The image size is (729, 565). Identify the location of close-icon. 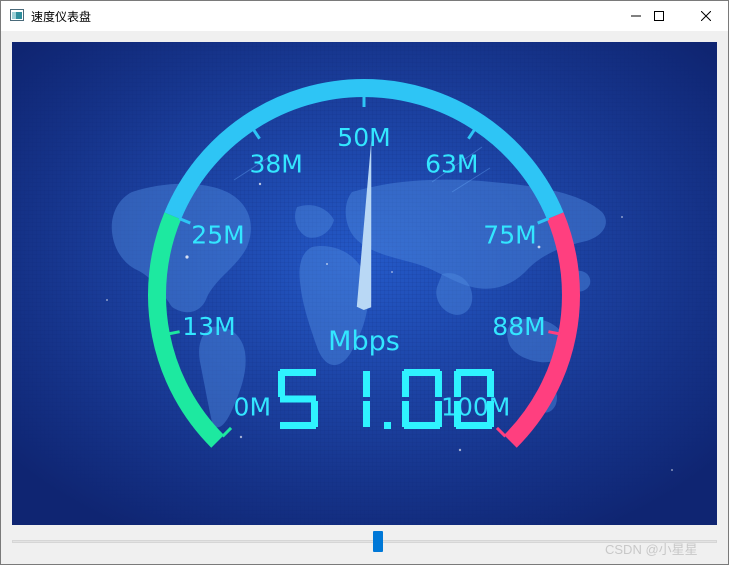
(706, 16).